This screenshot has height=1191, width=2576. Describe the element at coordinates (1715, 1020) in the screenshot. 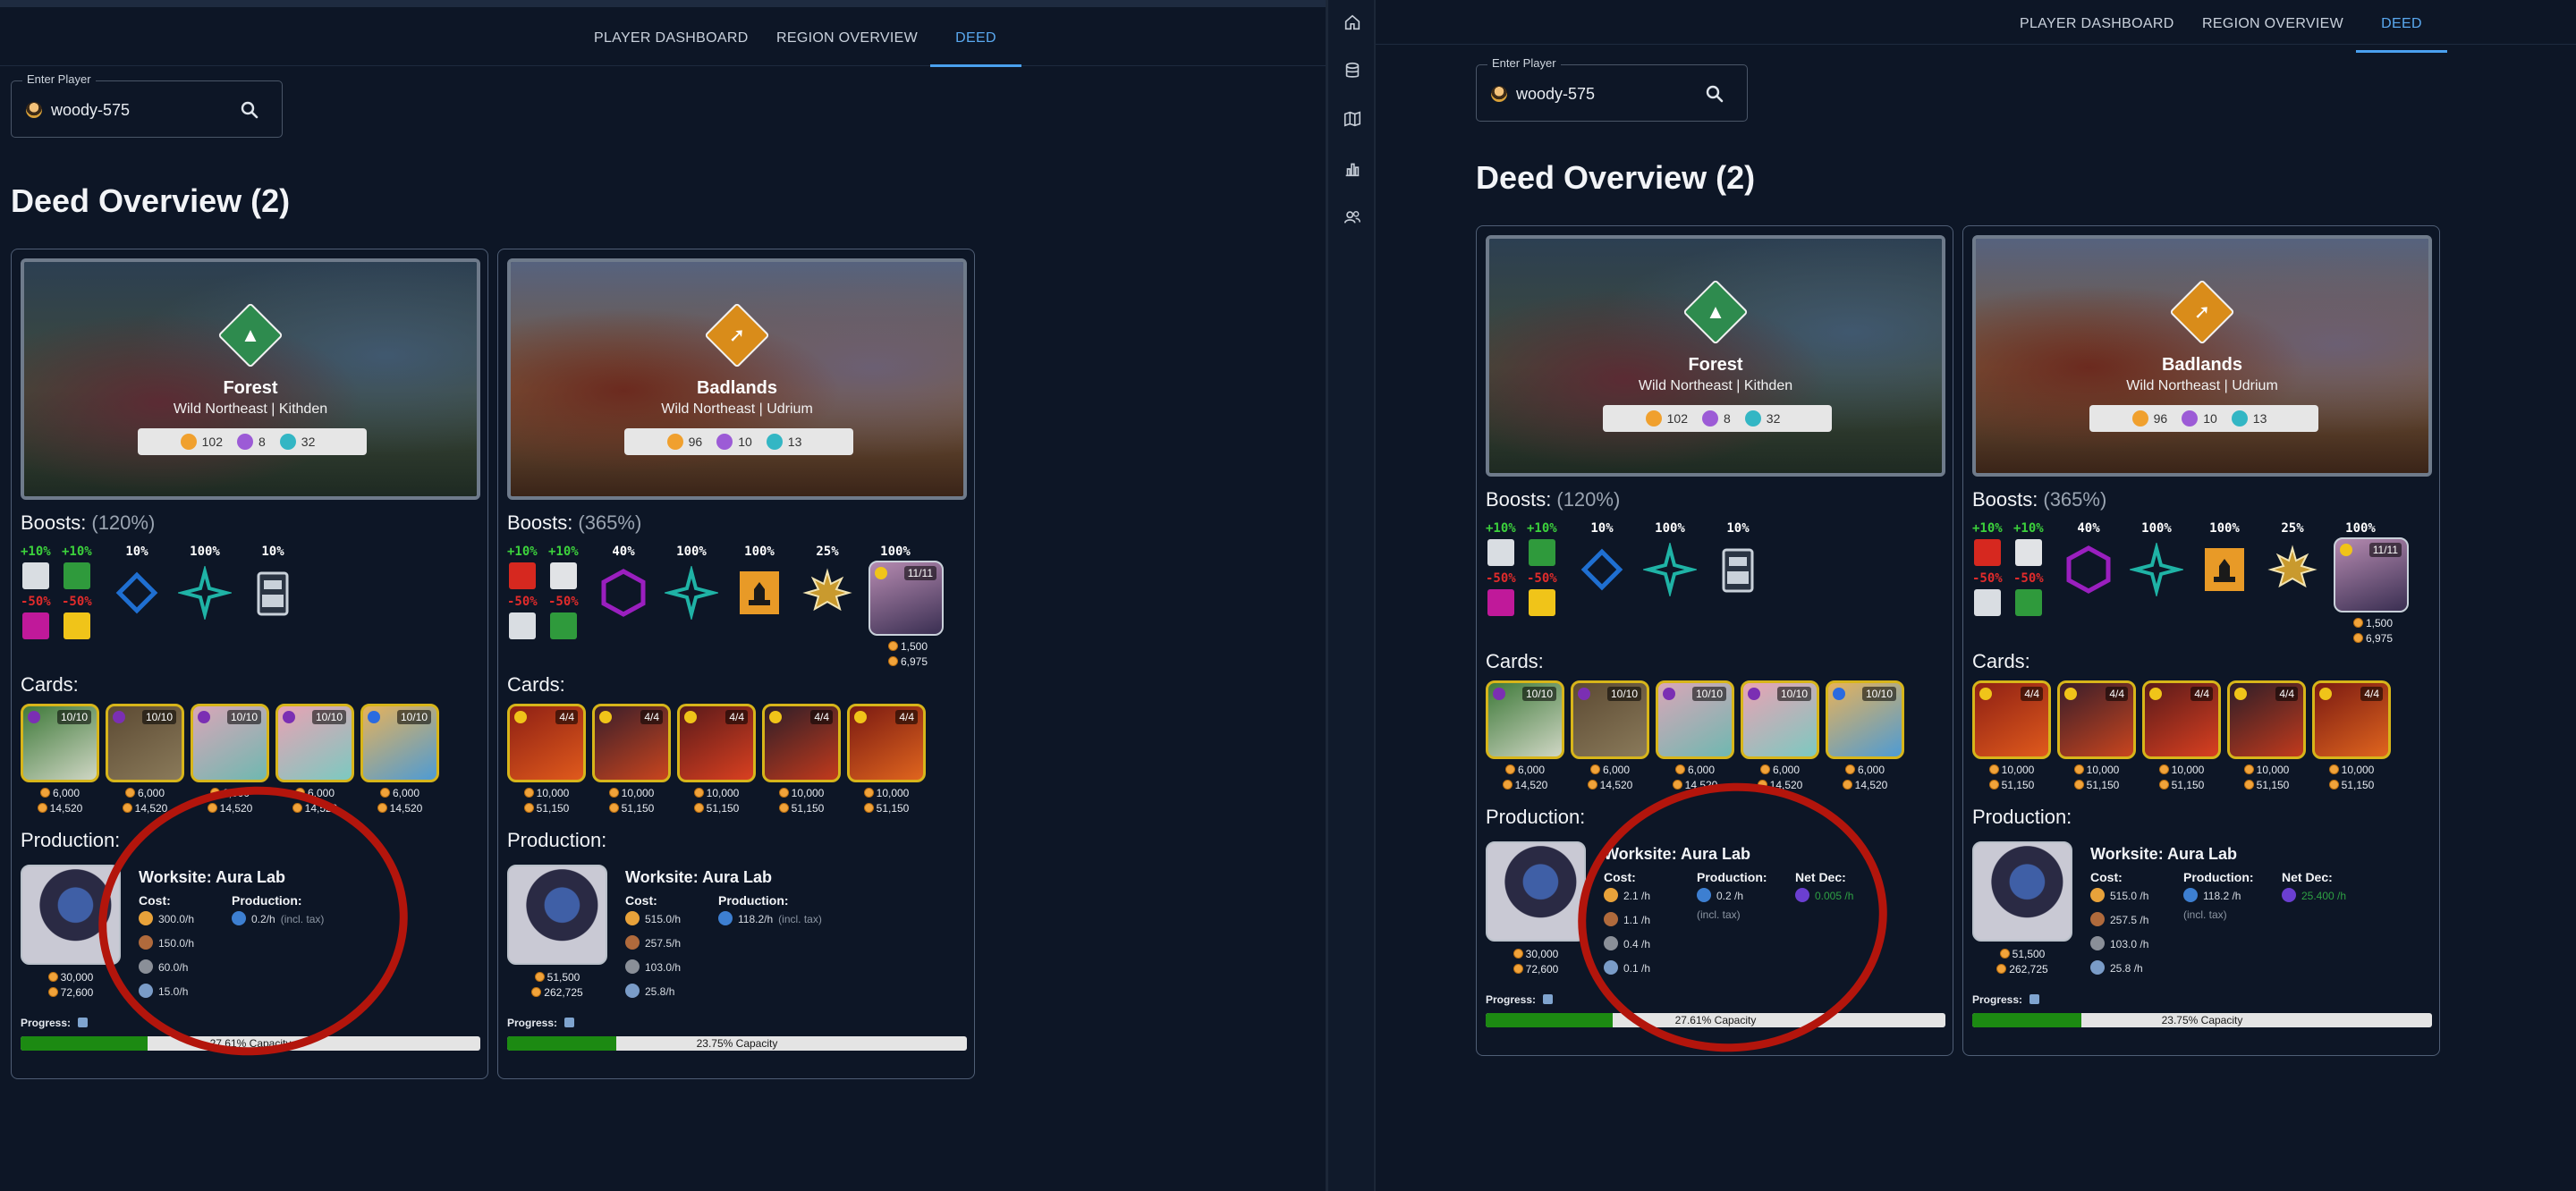

I see `progress-text: 27.61% Capacity` at that location.